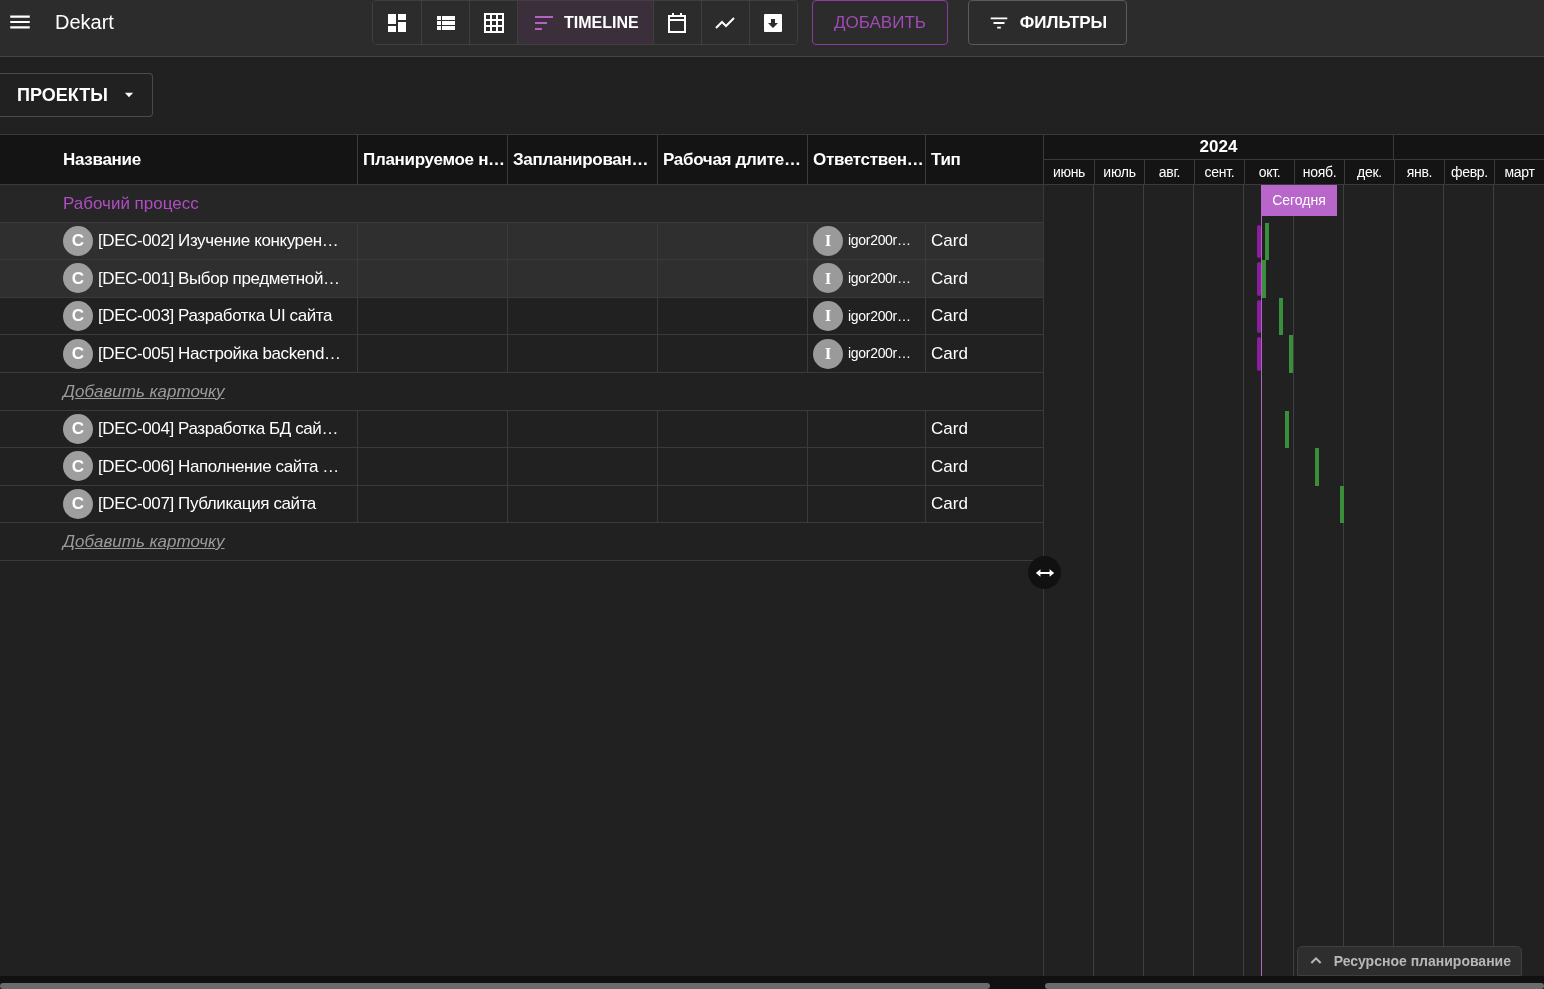 The image size is (1544, 989). I want to click on year-label: 2024, so click(1218, 147).